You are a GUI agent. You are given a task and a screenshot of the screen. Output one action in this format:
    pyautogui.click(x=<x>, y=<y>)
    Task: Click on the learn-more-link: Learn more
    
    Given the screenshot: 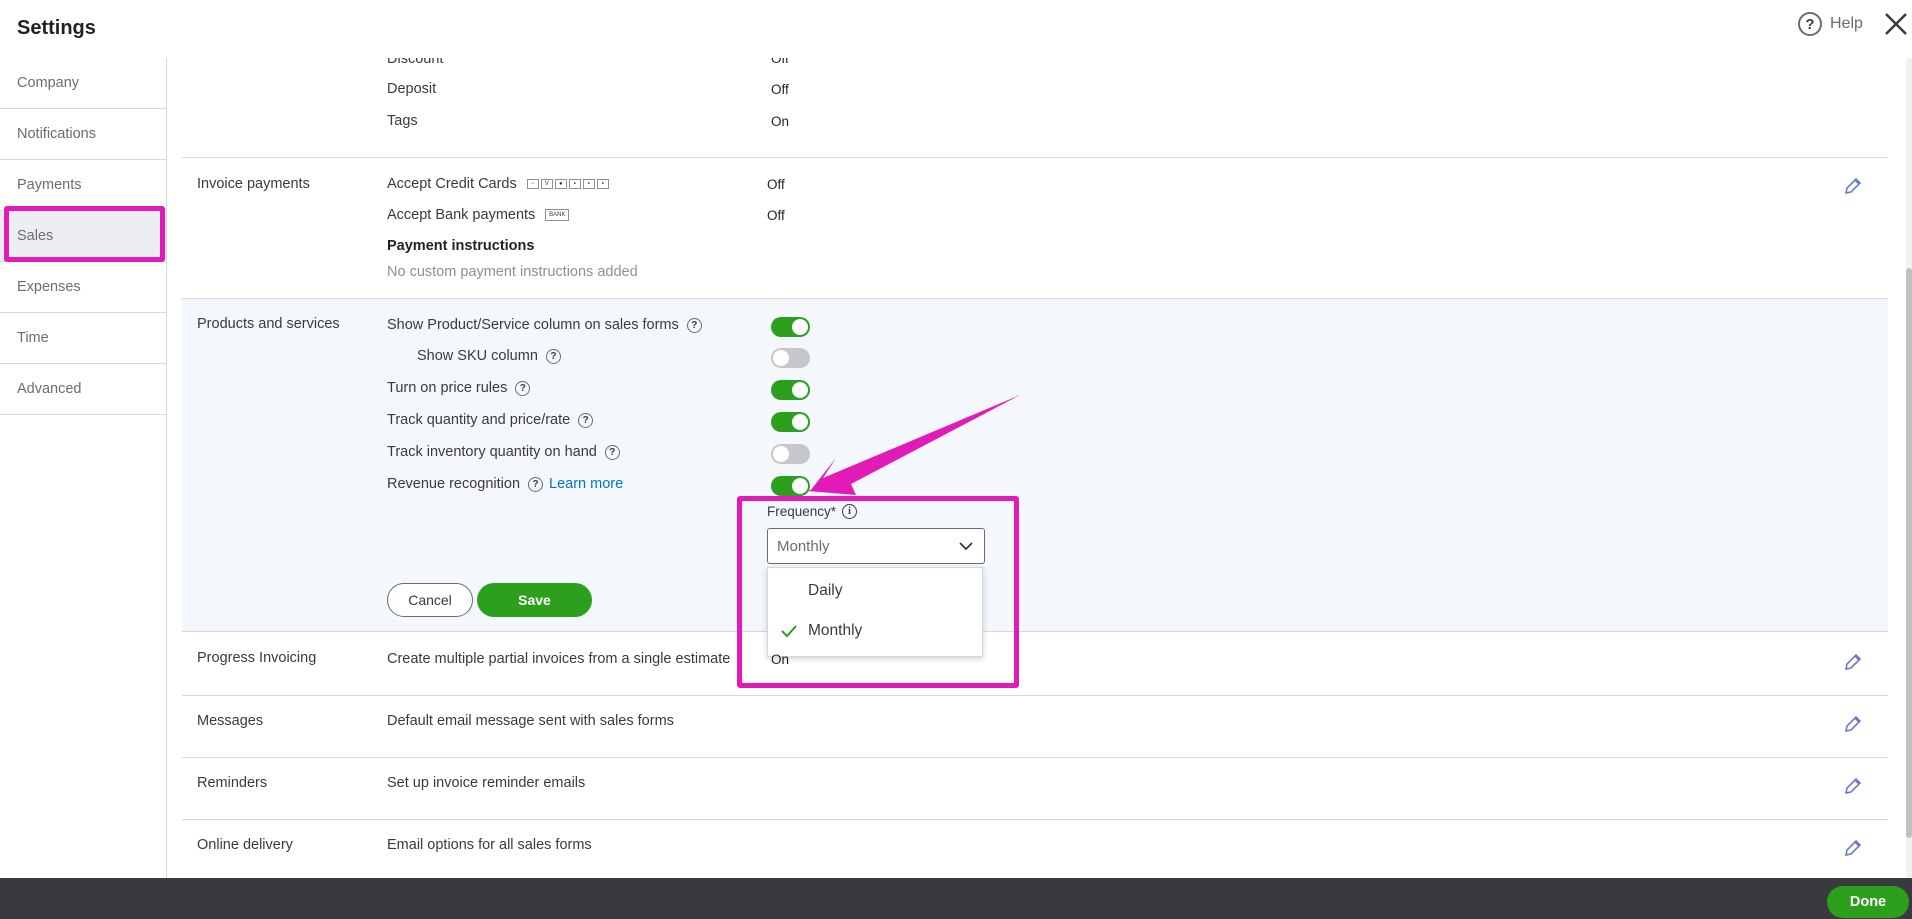 What is the action you would take?
    pyautogui.click(x=586, y=484)
    